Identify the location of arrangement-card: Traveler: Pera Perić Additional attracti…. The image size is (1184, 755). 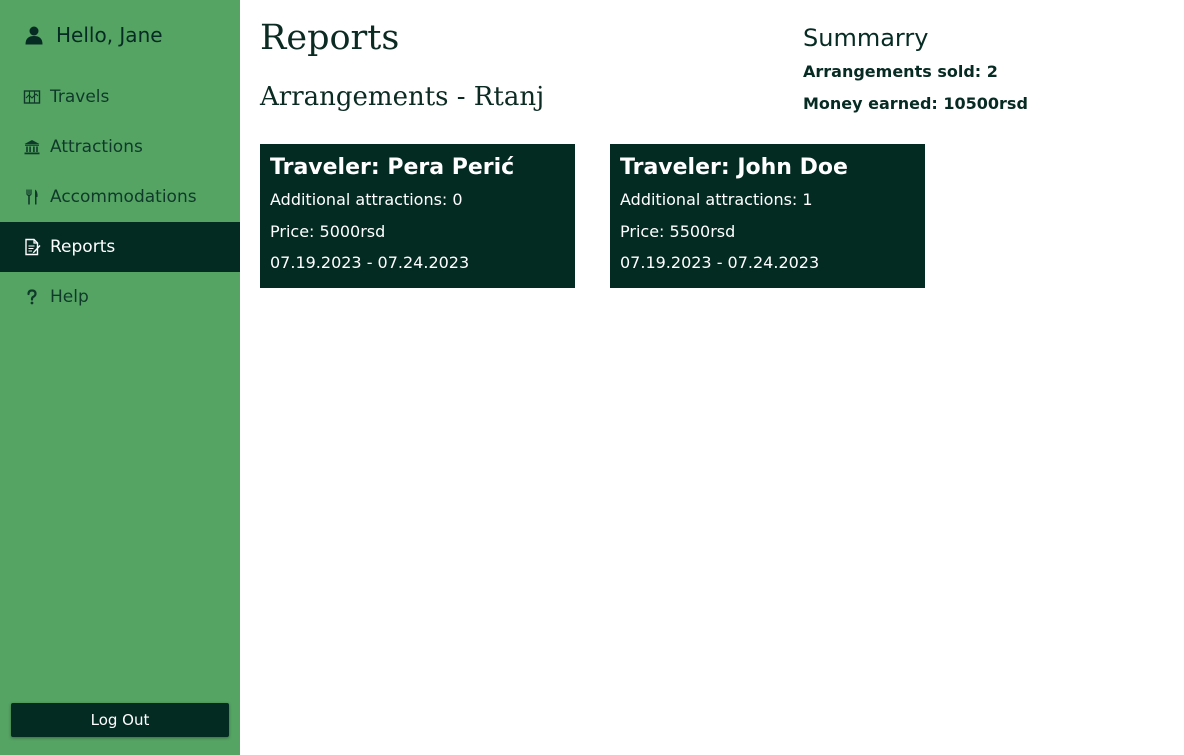
(417, 216).